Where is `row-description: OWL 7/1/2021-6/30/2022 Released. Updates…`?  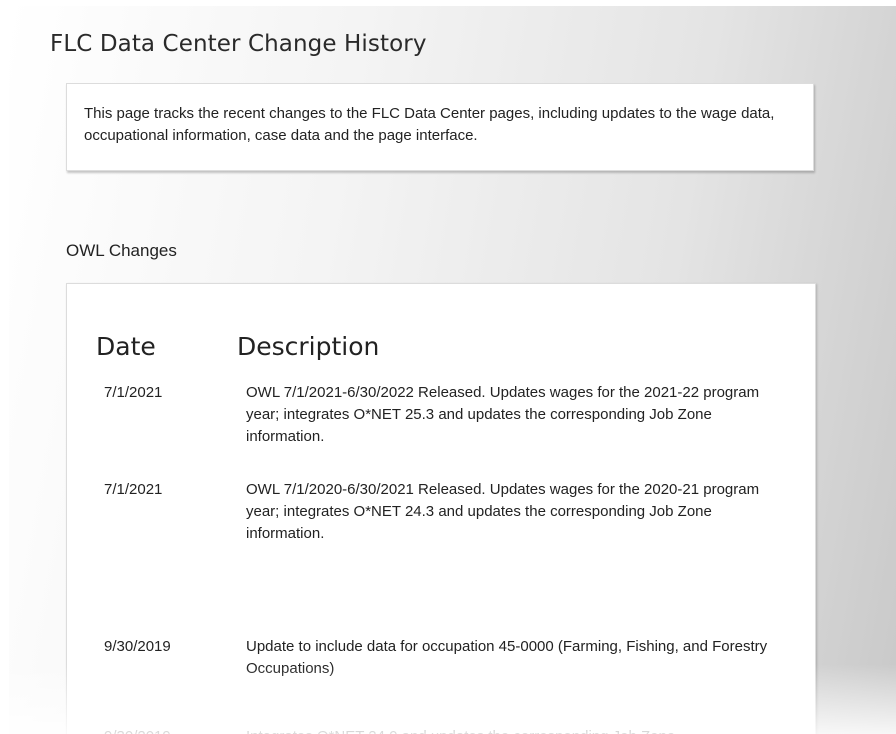 row-description: OWL 7/1/2021-6/30/2022 Released. Updates… is located at coordinates (503, 414).